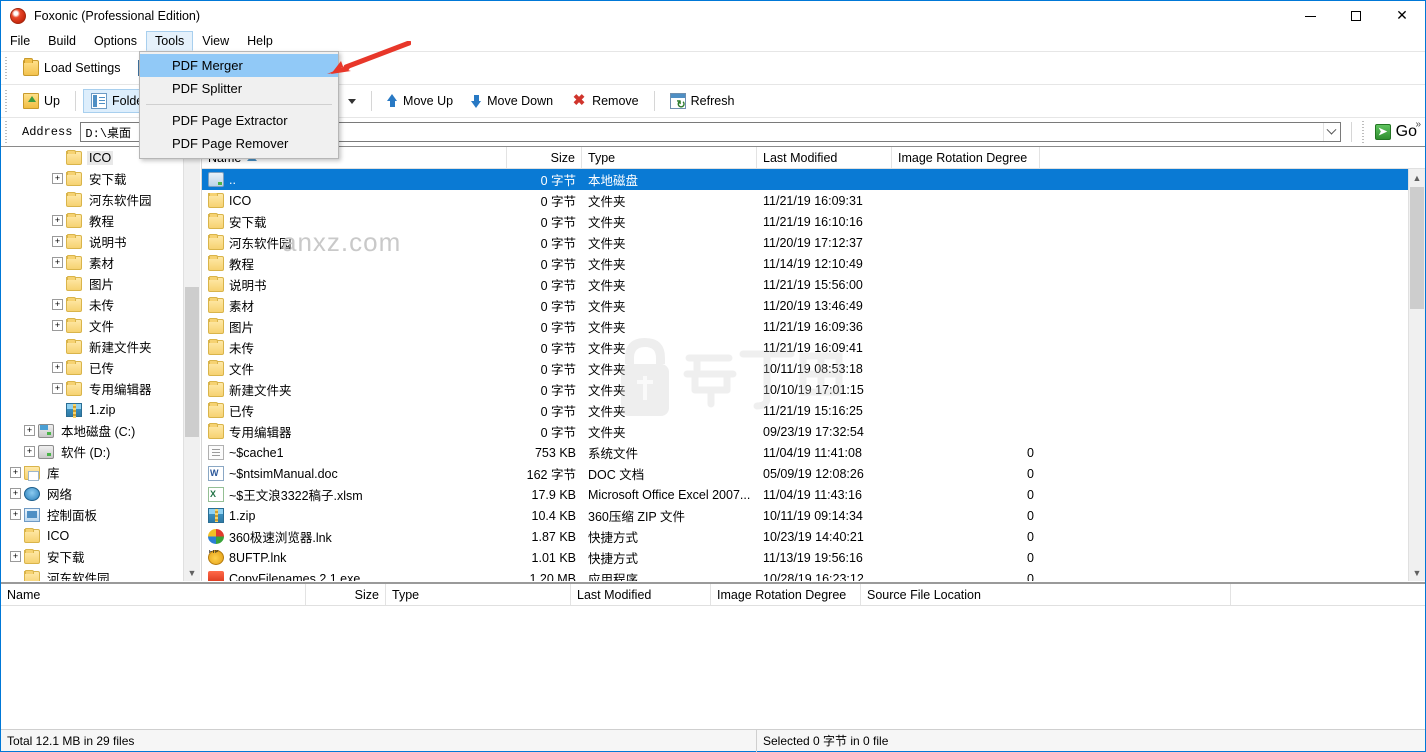 Image resolution: width=1426 pixels, height=752 pixels. Describe the element at coordinates (786, 594) in the screenshot. I see `output-column-header-rotation: Image Rotation Degree` at that location.